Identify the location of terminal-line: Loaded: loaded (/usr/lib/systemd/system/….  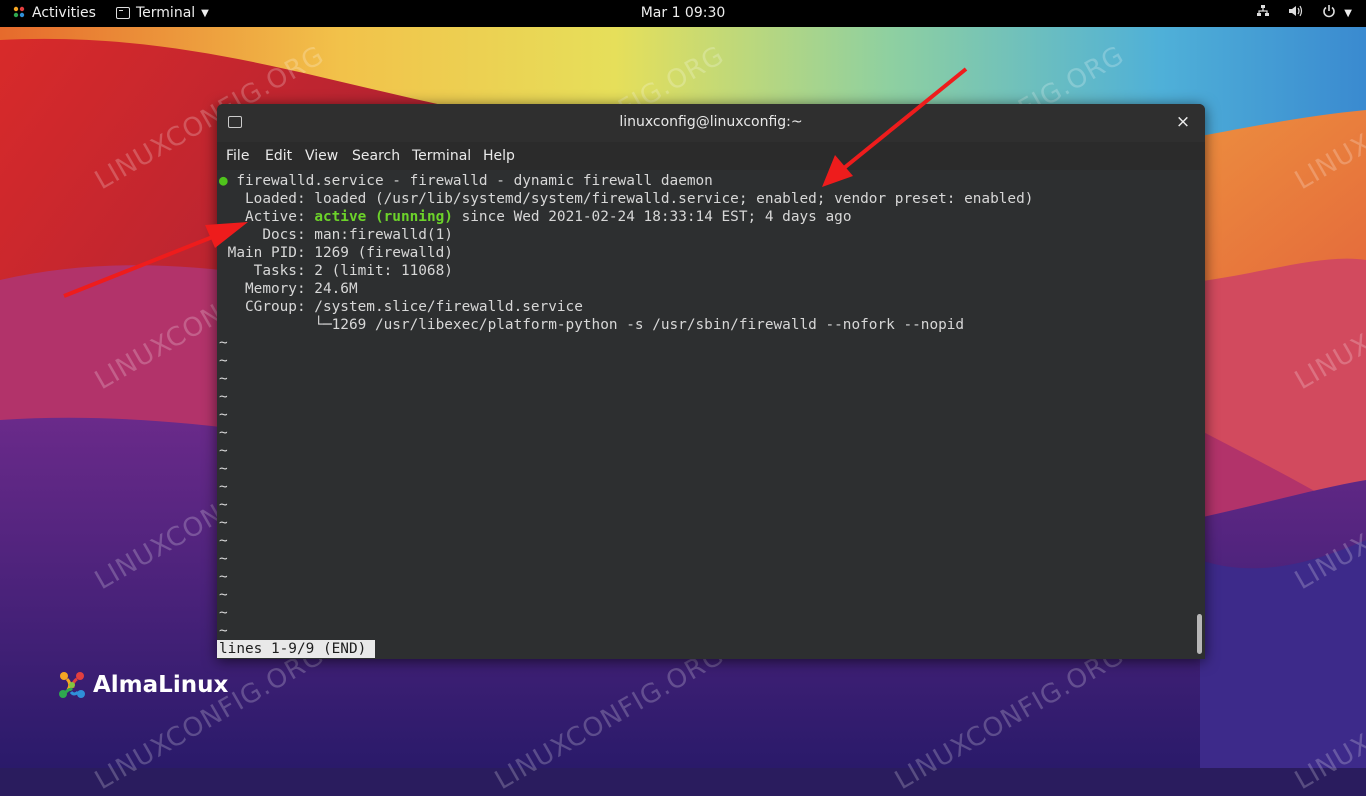
(626, 199).